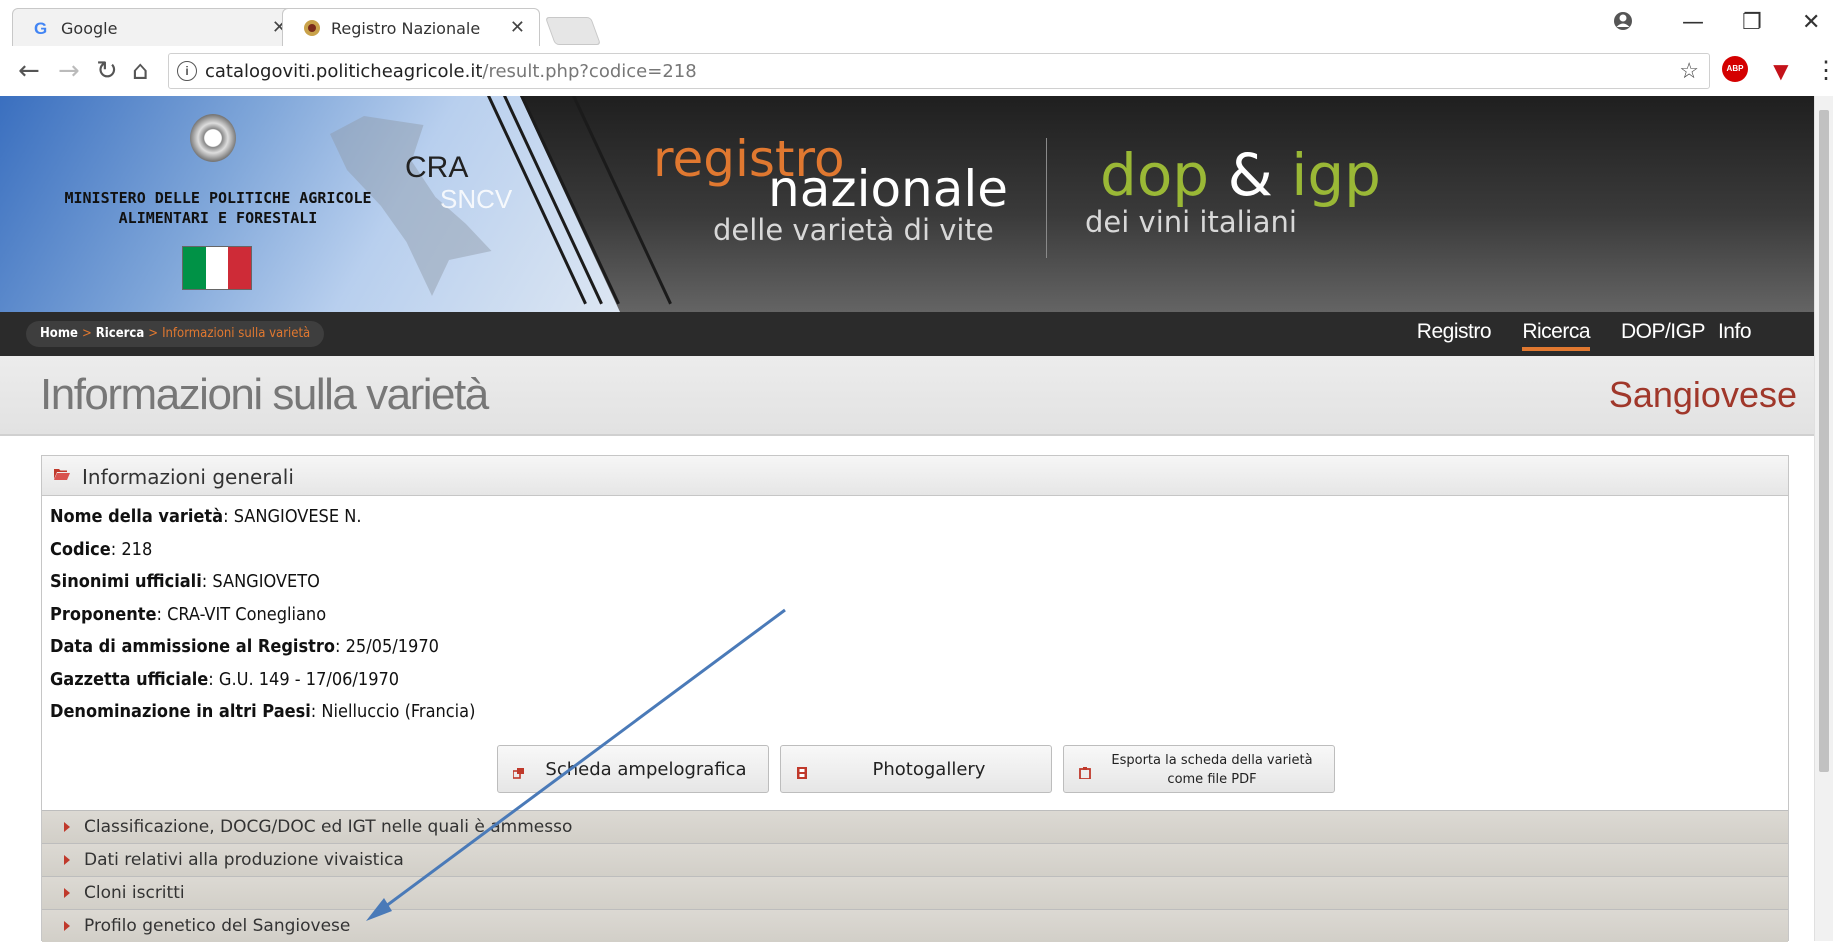 Image resolution: width=1833 pixels, height=942 pixels. What do you see at coordinates (1735, 332) in the screenshot?
I see `nav-info: Info` at bounding box center [1735, 332].